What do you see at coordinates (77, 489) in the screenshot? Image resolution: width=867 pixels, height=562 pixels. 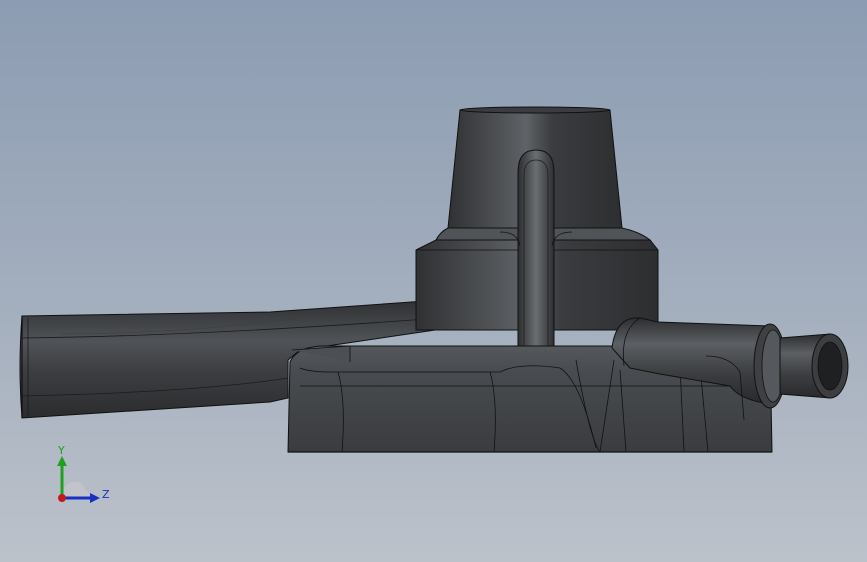 I see `triad-shadow` at bounding box center [77, 489].